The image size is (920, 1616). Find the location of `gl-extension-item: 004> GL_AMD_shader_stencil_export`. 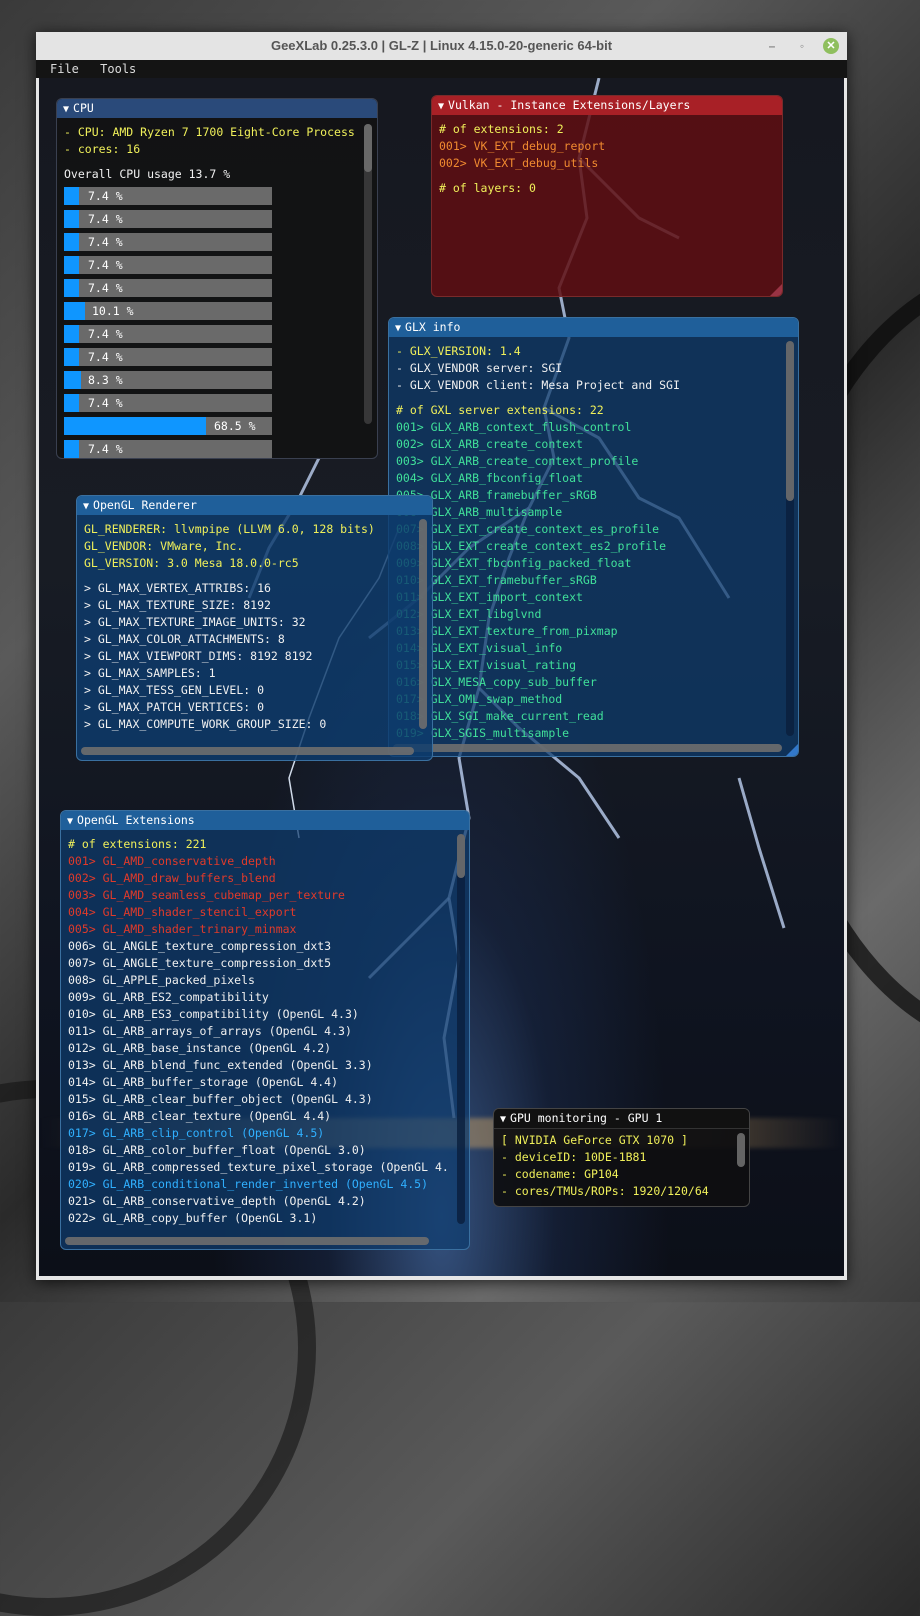

gl-extension-item: 004> GL_AMD_shader_stencil_export is located at coordinates (182, 912).